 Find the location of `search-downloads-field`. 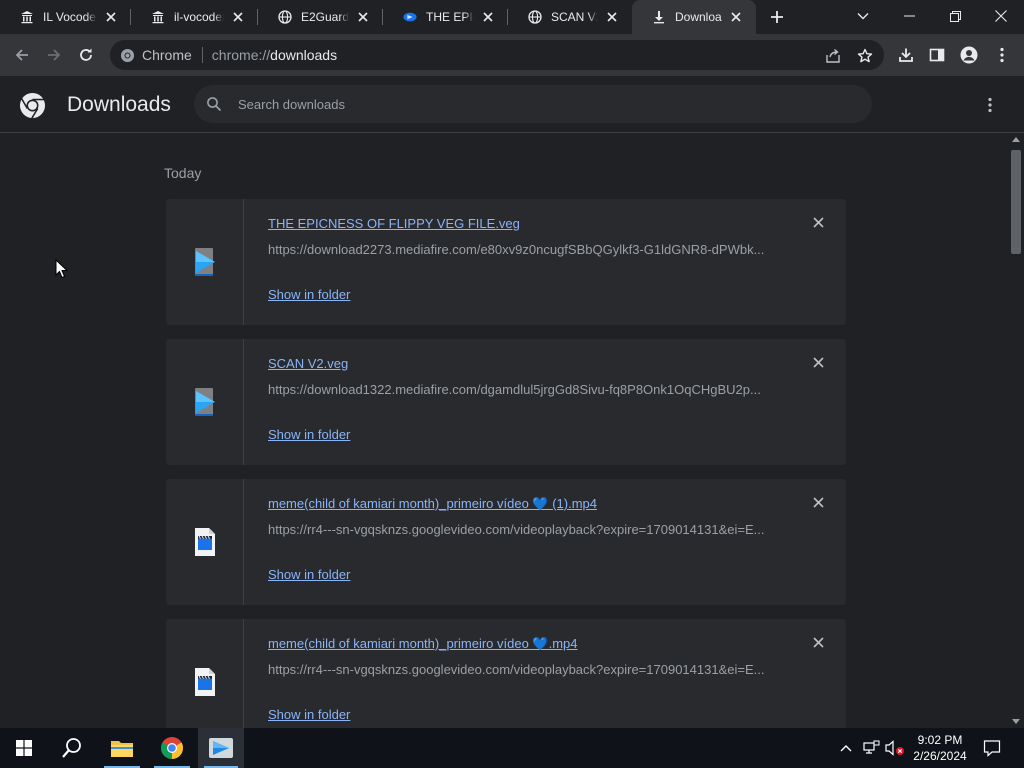

search-downloads-field is located at coordinates (533, 104).